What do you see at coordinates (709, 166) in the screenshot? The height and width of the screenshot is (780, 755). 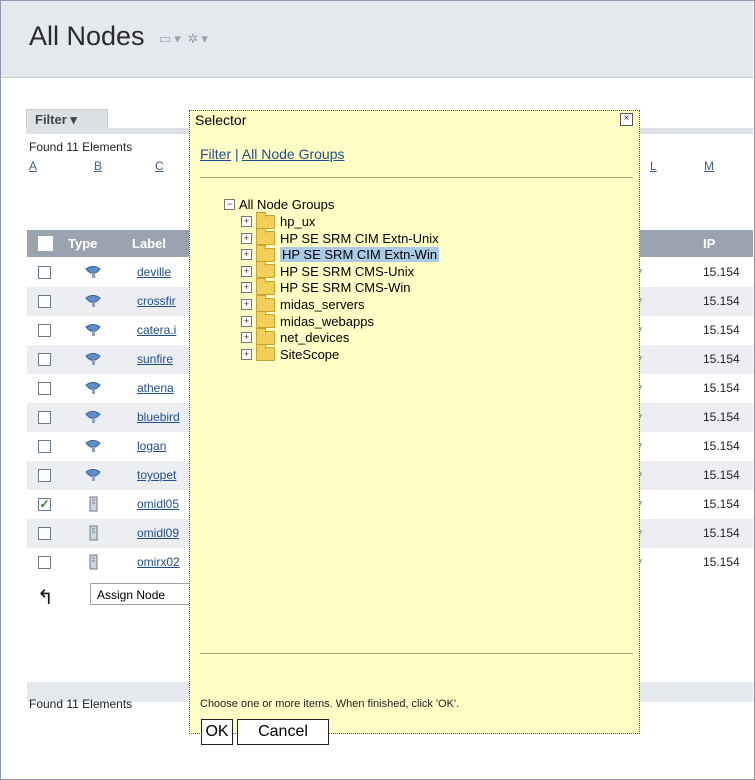 I see `alpha-link-m: M` at bounding box center [709, 166].